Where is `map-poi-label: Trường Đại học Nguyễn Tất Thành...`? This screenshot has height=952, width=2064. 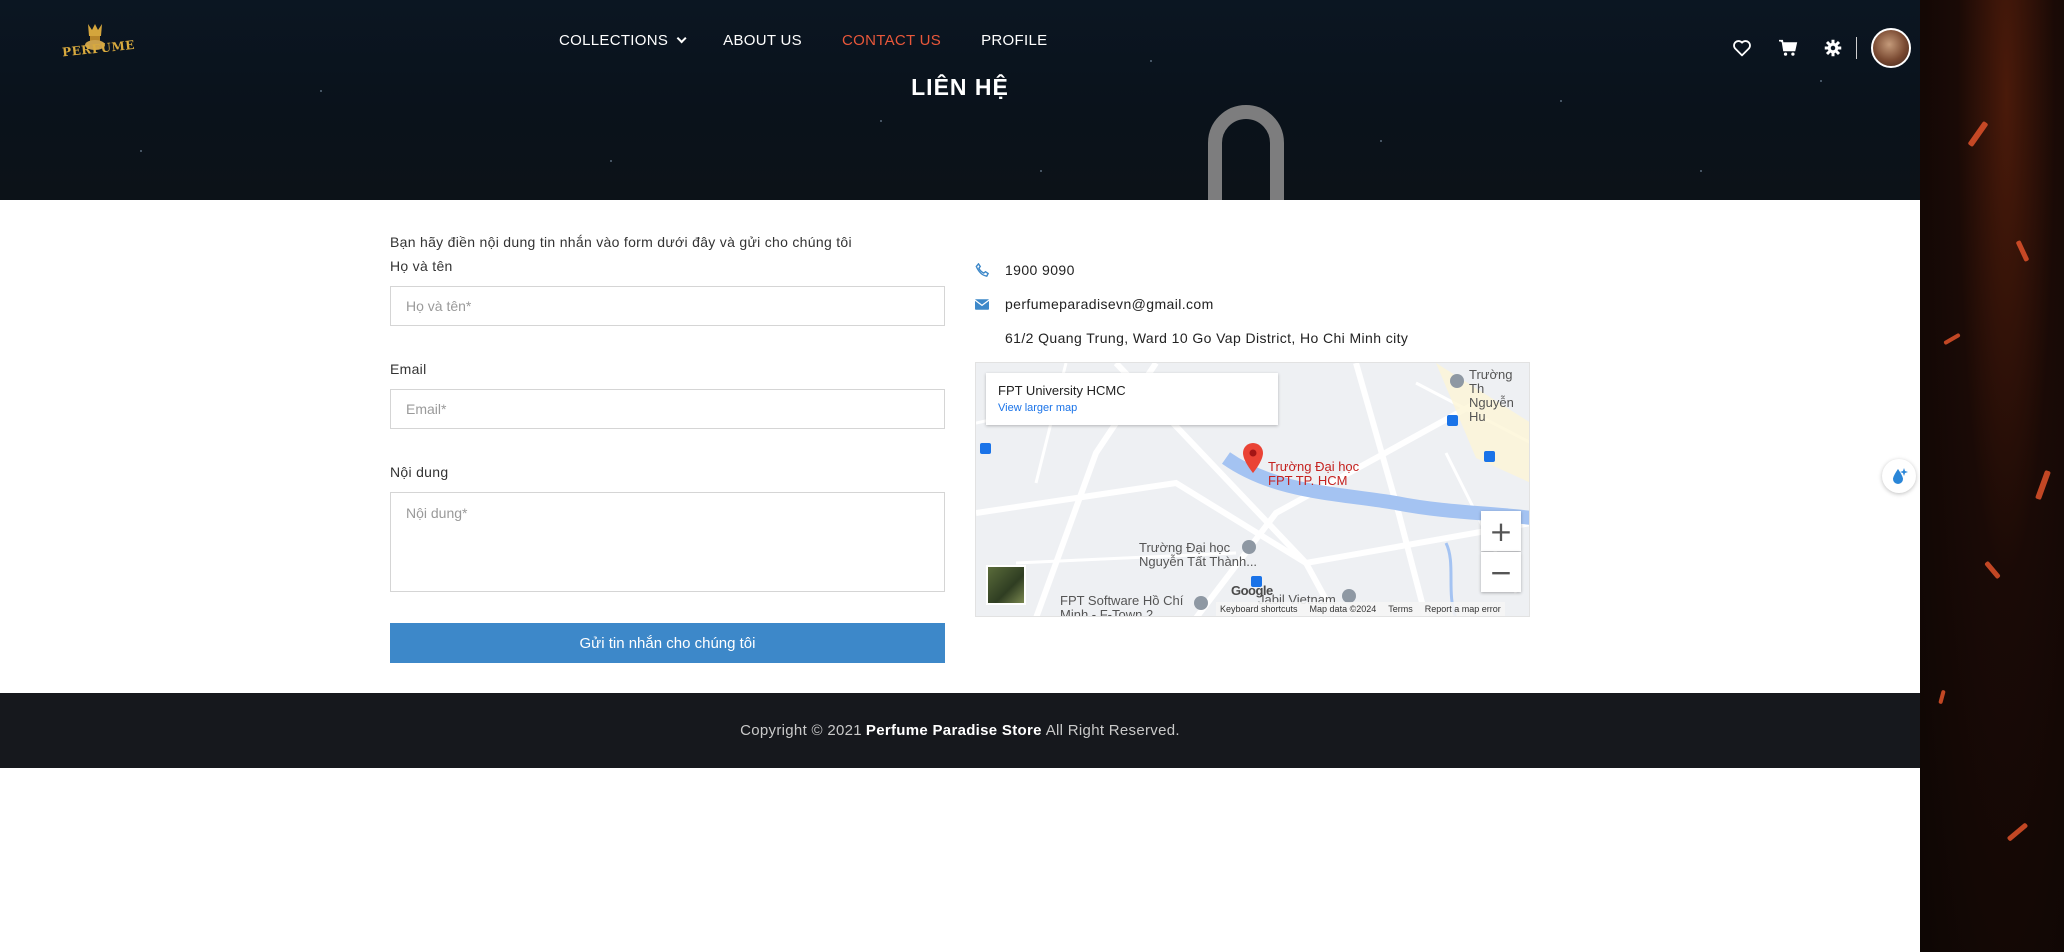
map-poi-label: Trường Đại học Nguyễn Tất Thành... is located at coordinates (1198, 555).